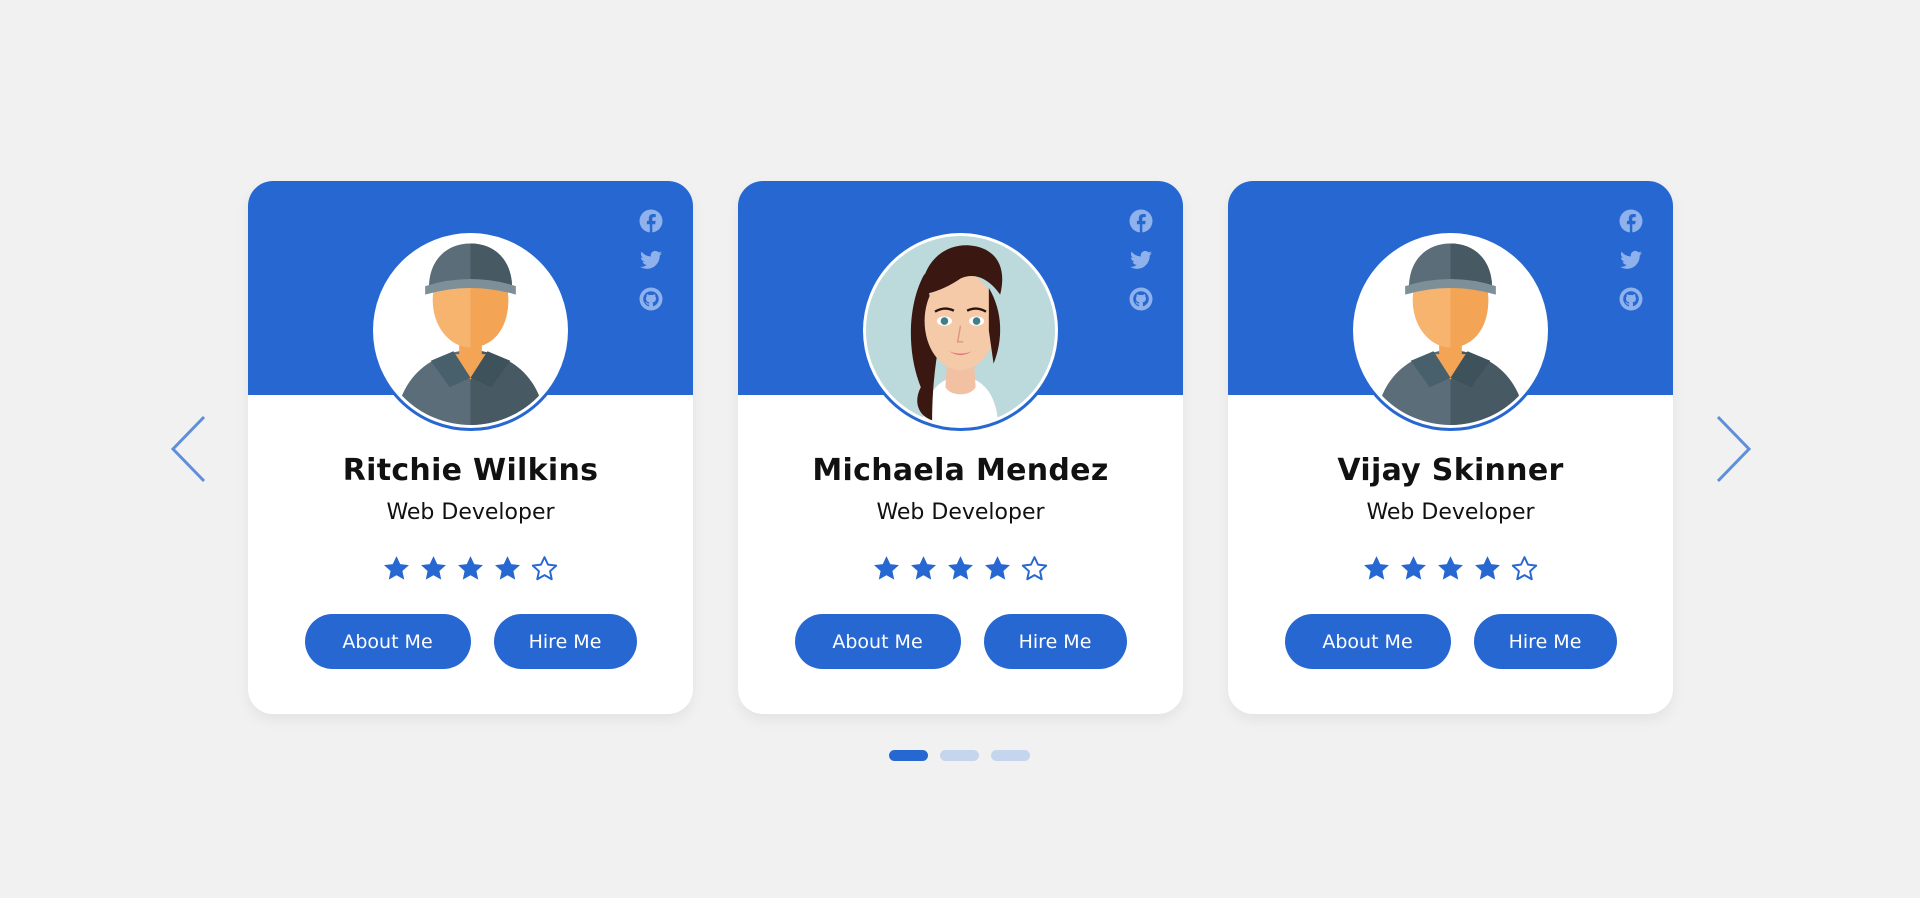 This screenshot has width=1920, height=898. I want to click on chevron-right-icon, so click(1732, 449).